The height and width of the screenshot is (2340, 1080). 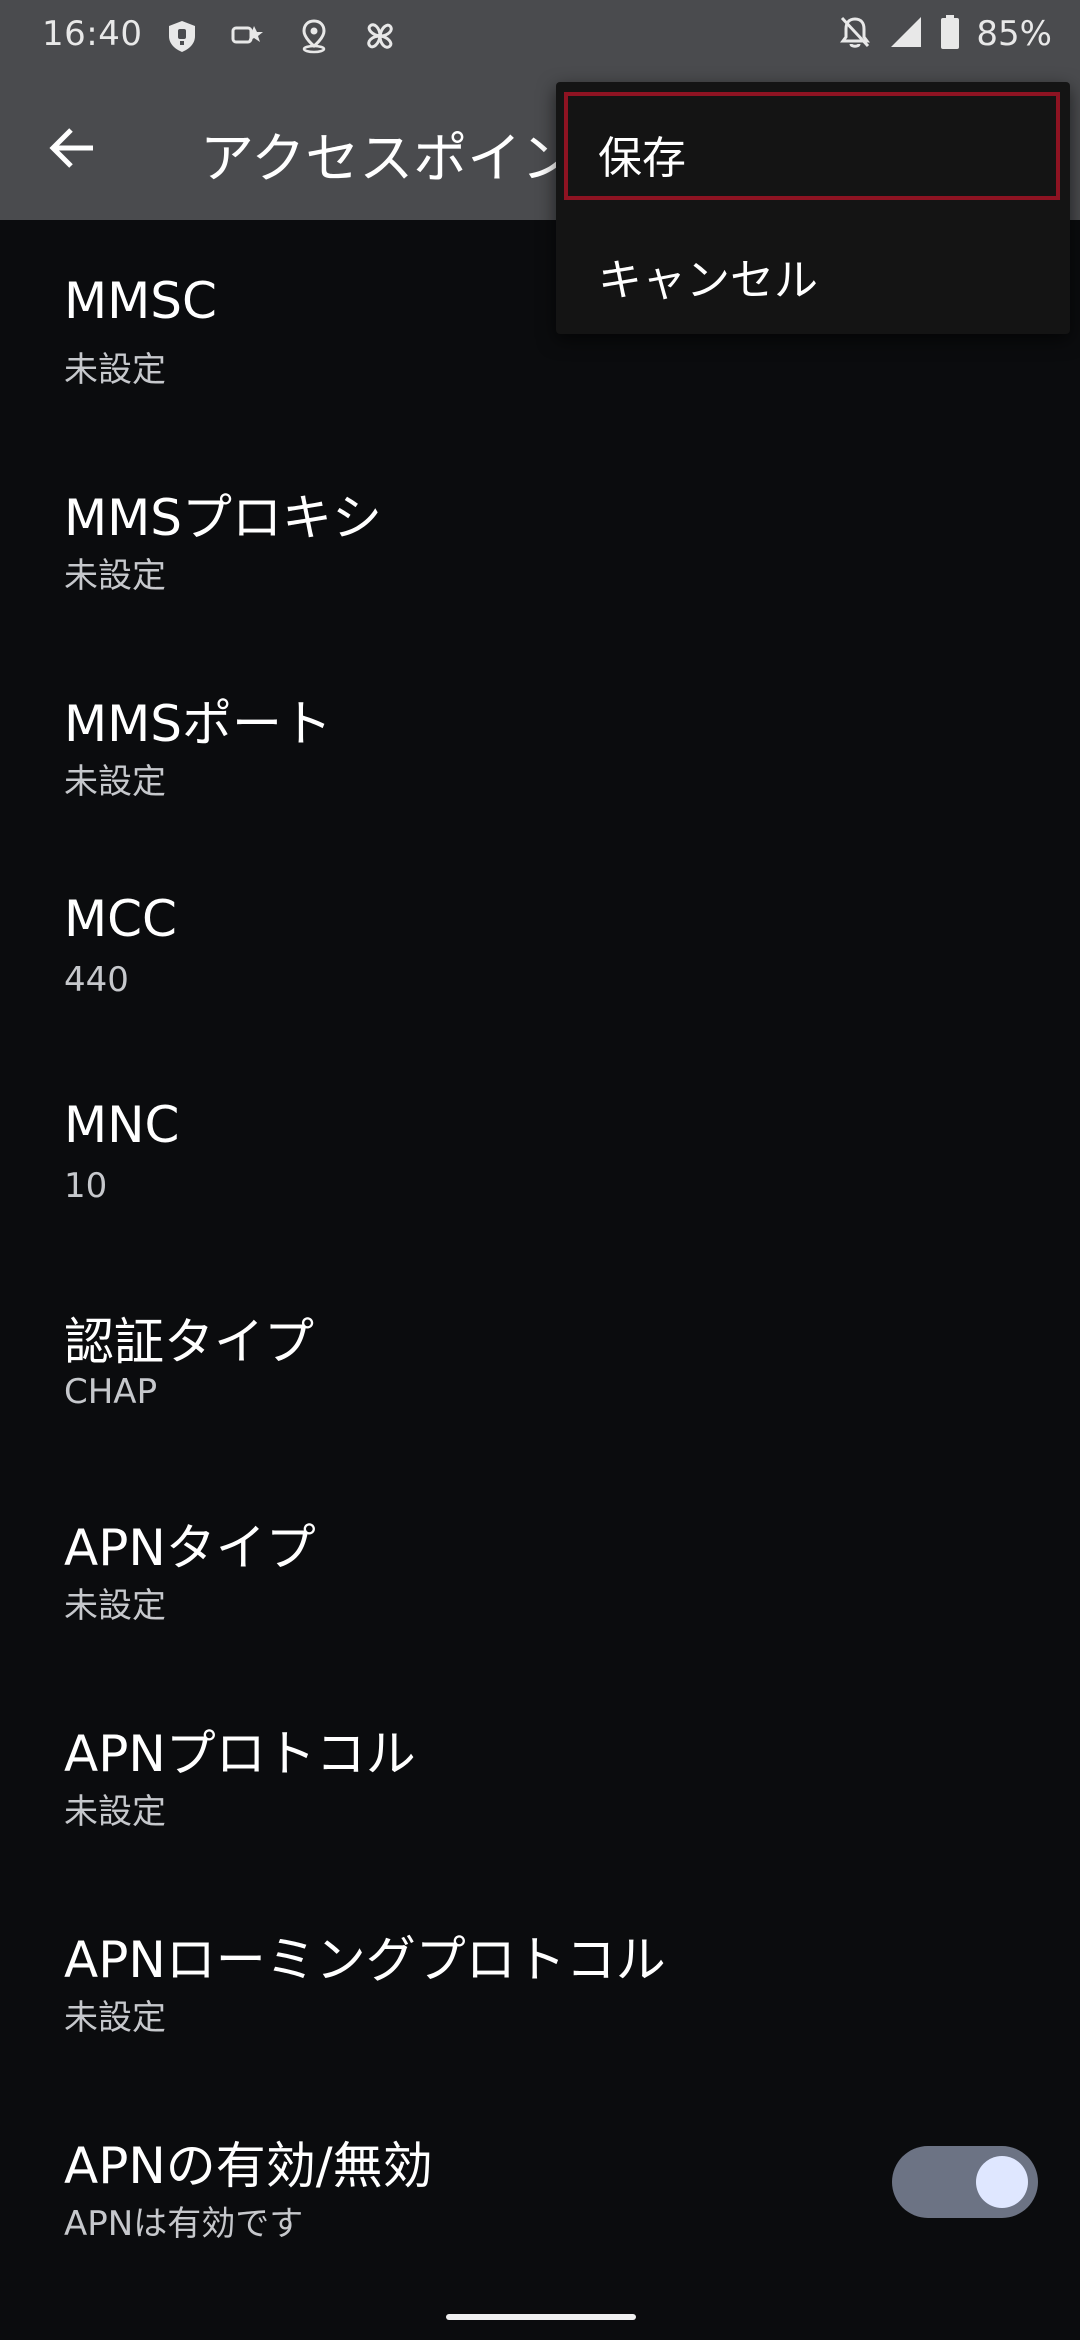 I want to click on pinwheel-icon, so click(x=380, y=36).